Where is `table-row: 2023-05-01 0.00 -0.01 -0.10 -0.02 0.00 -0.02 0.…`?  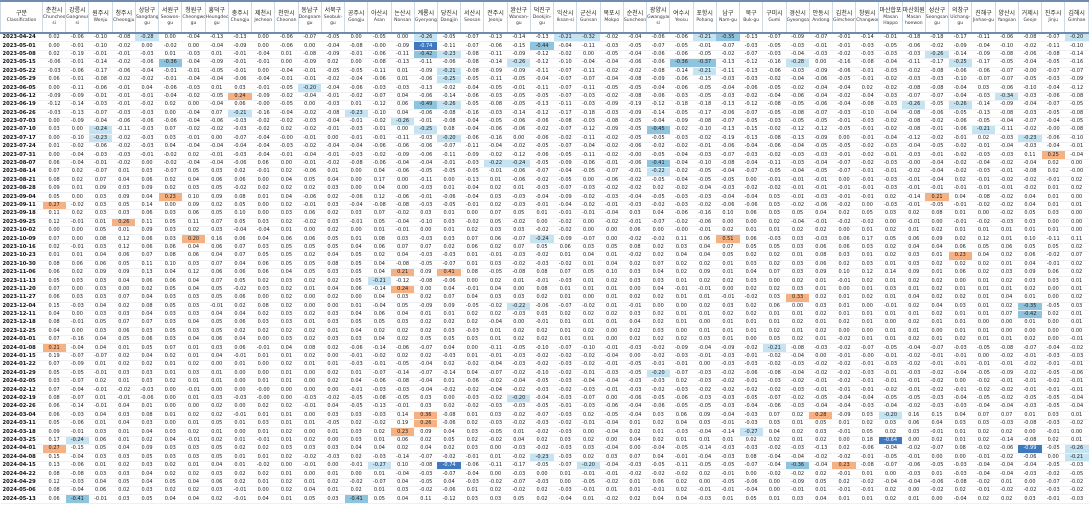
table-row: 2023-05-01 0.00 -0.01 -0.10 -0.02 0.00 -0.02 0.… is located at coordinates (544, 46).